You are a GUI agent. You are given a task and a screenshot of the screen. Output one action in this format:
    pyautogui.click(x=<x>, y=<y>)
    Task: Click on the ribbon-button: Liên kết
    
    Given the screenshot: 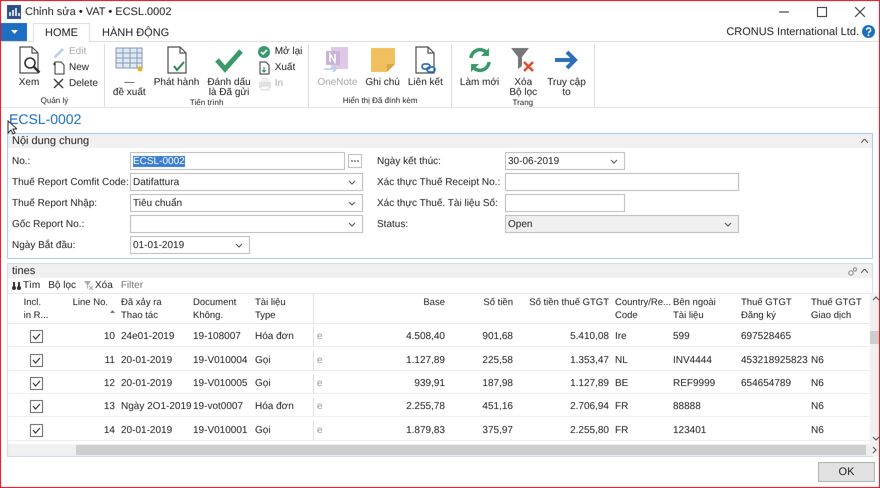 What is the action you would take?
    pyautogui.click(x=425, y=70)
    